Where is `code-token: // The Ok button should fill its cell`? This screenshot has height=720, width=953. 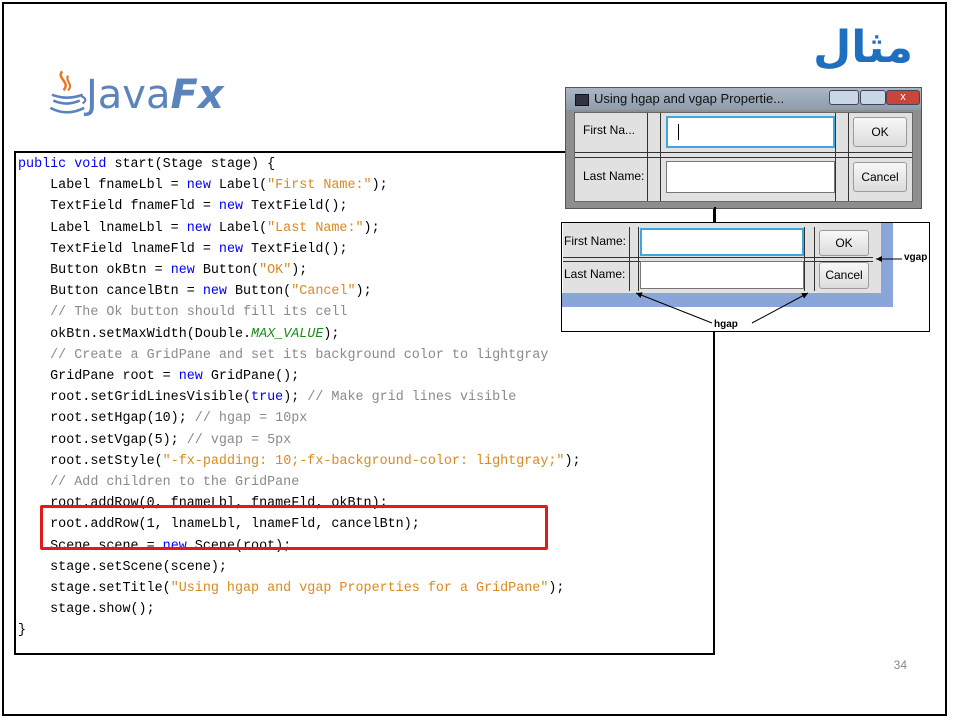 code-token: // The Ok button should fill its cell is located at coordinates (183, 313).